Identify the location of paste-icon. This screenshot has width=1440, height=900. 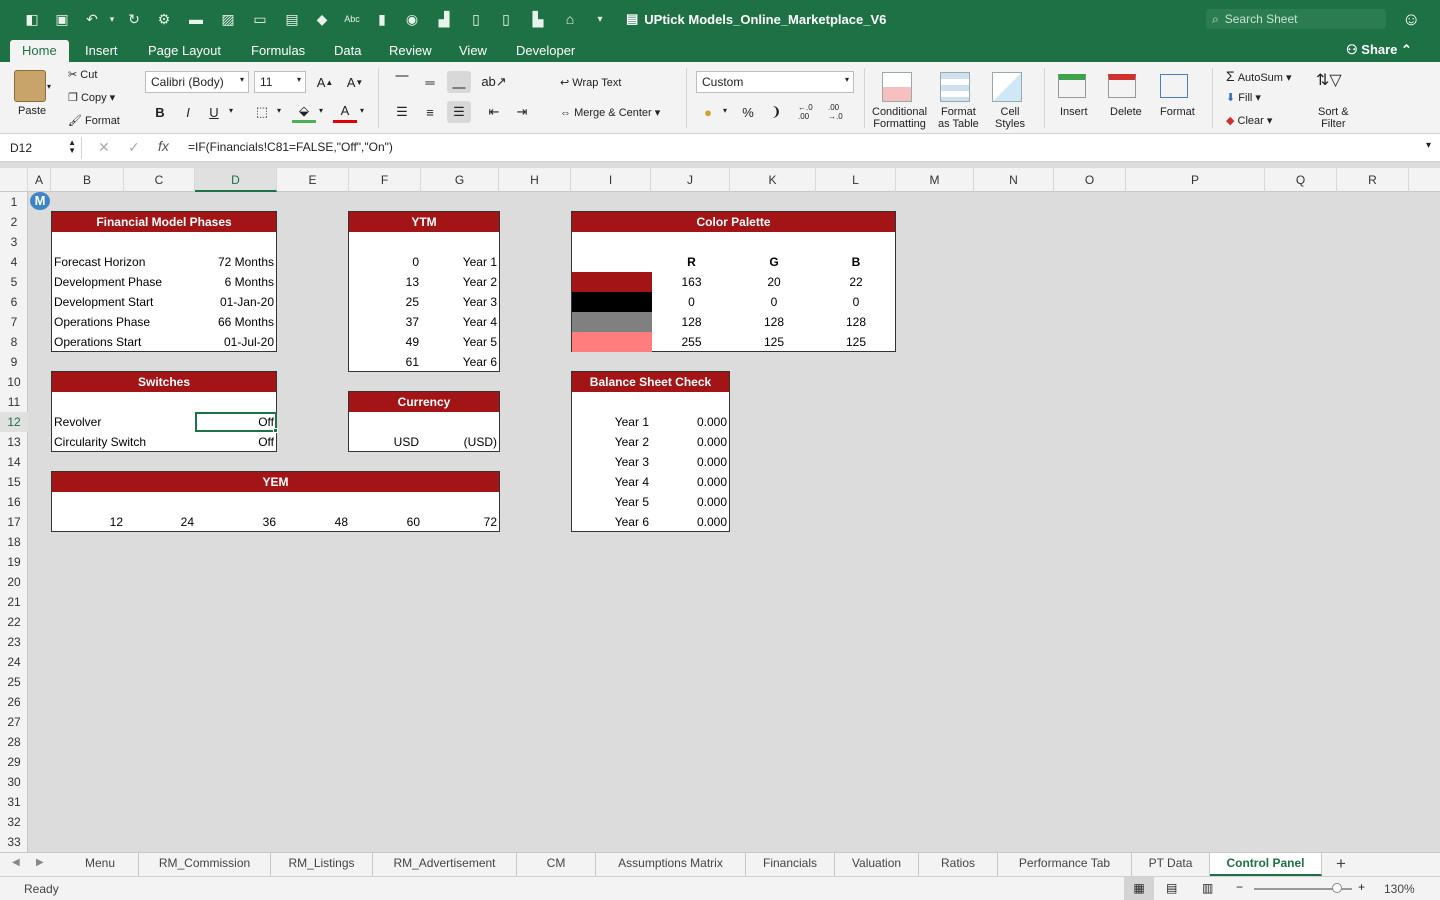
(30, 86).